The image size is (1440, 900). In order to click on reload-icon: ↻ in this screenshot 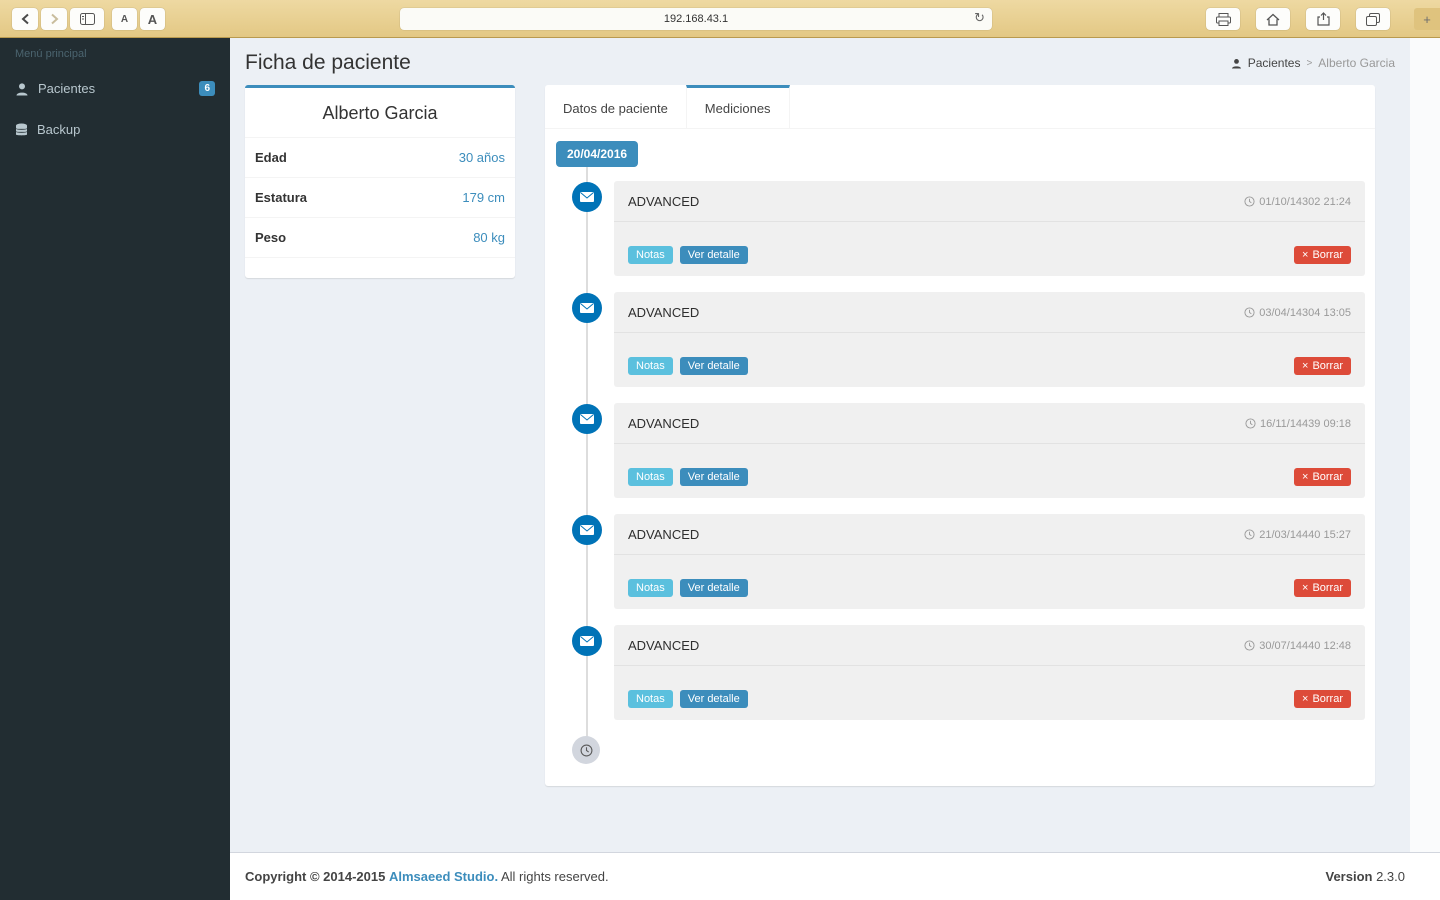, I will do `click(979, 18)`.